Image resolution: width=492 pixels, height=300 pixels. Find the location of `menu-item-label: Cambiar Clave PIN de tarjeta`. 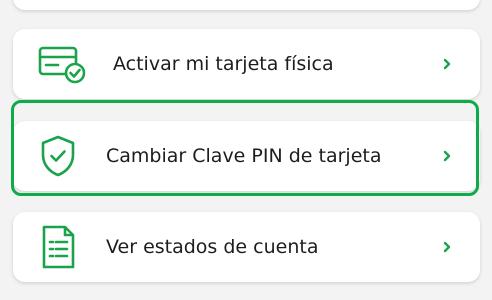

menu-item-label: Cambiar Clave PIN de tarjeta is located at coordinates (244, 156).